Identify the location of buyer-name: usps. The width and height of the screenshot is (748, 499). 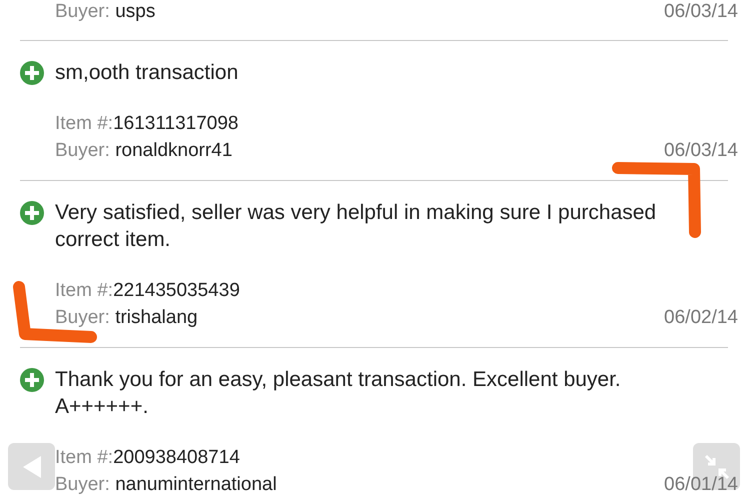
(135, 12).